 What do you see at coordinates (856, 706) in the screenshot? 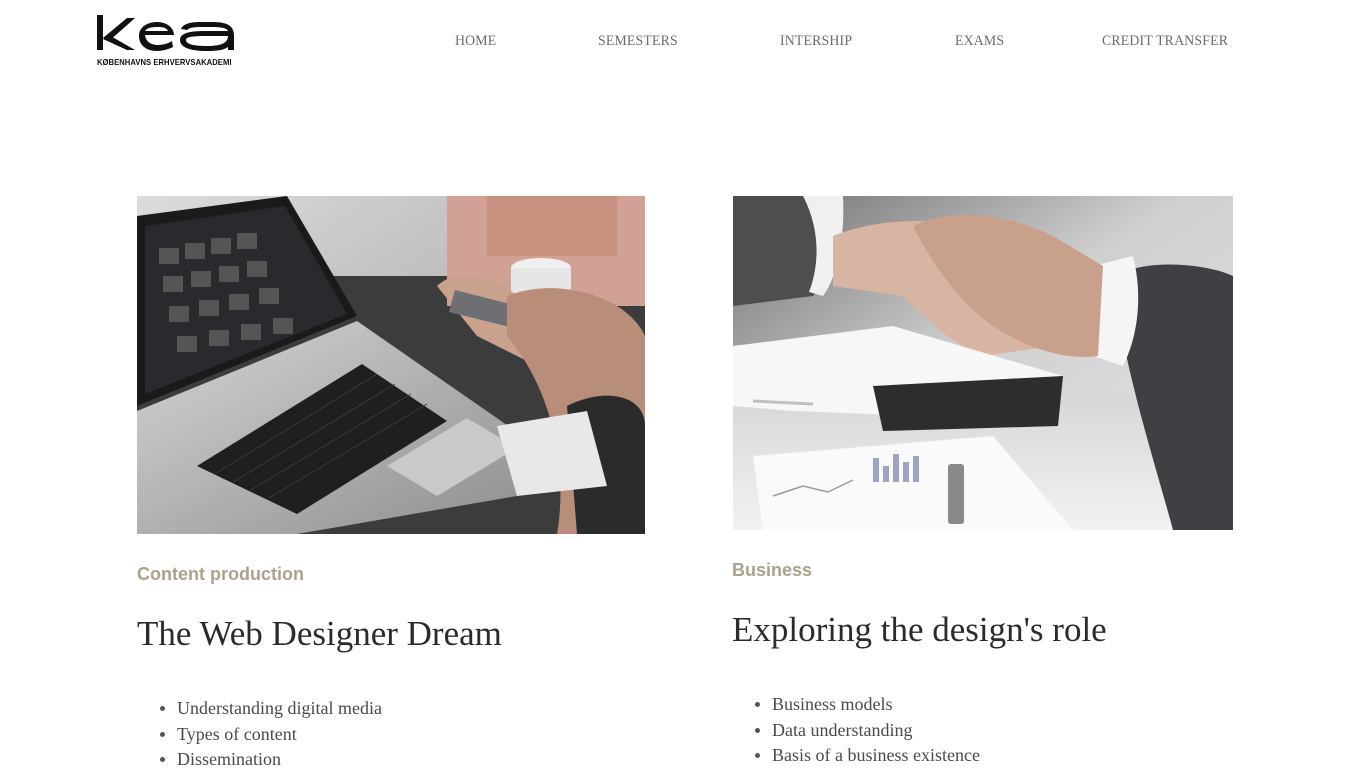
I see `list-item: Business models` at bounding box center [856, 706].